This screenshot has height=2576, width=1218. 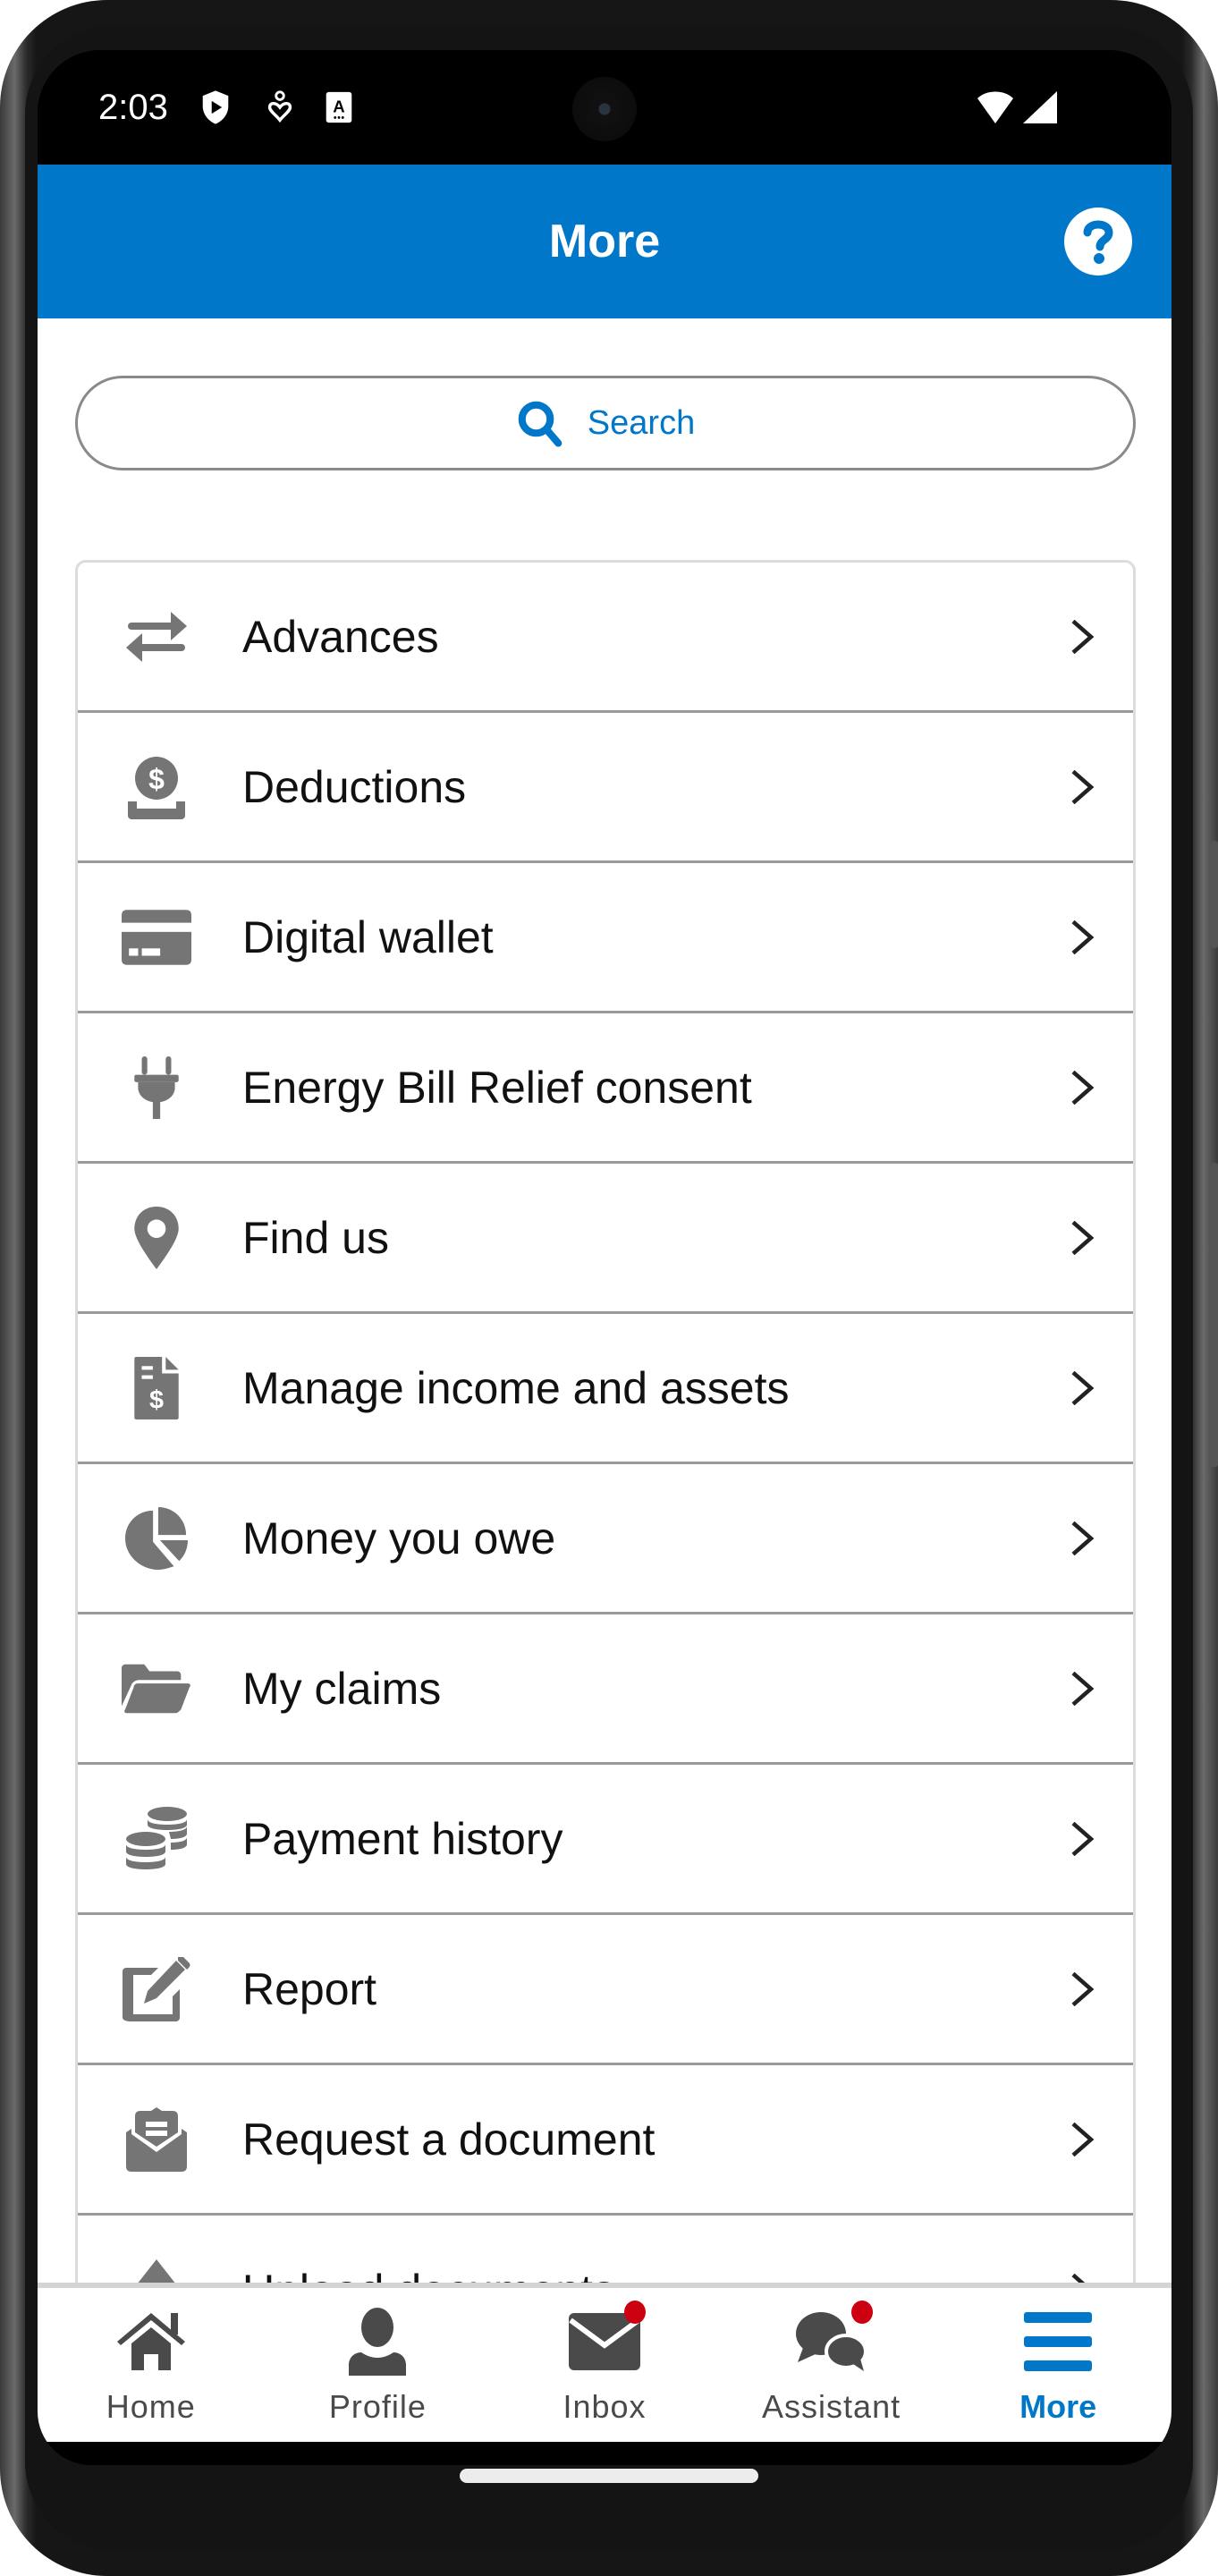 I want to click on menu-item-request-document: Request a document, so click(x=605, y=2140).